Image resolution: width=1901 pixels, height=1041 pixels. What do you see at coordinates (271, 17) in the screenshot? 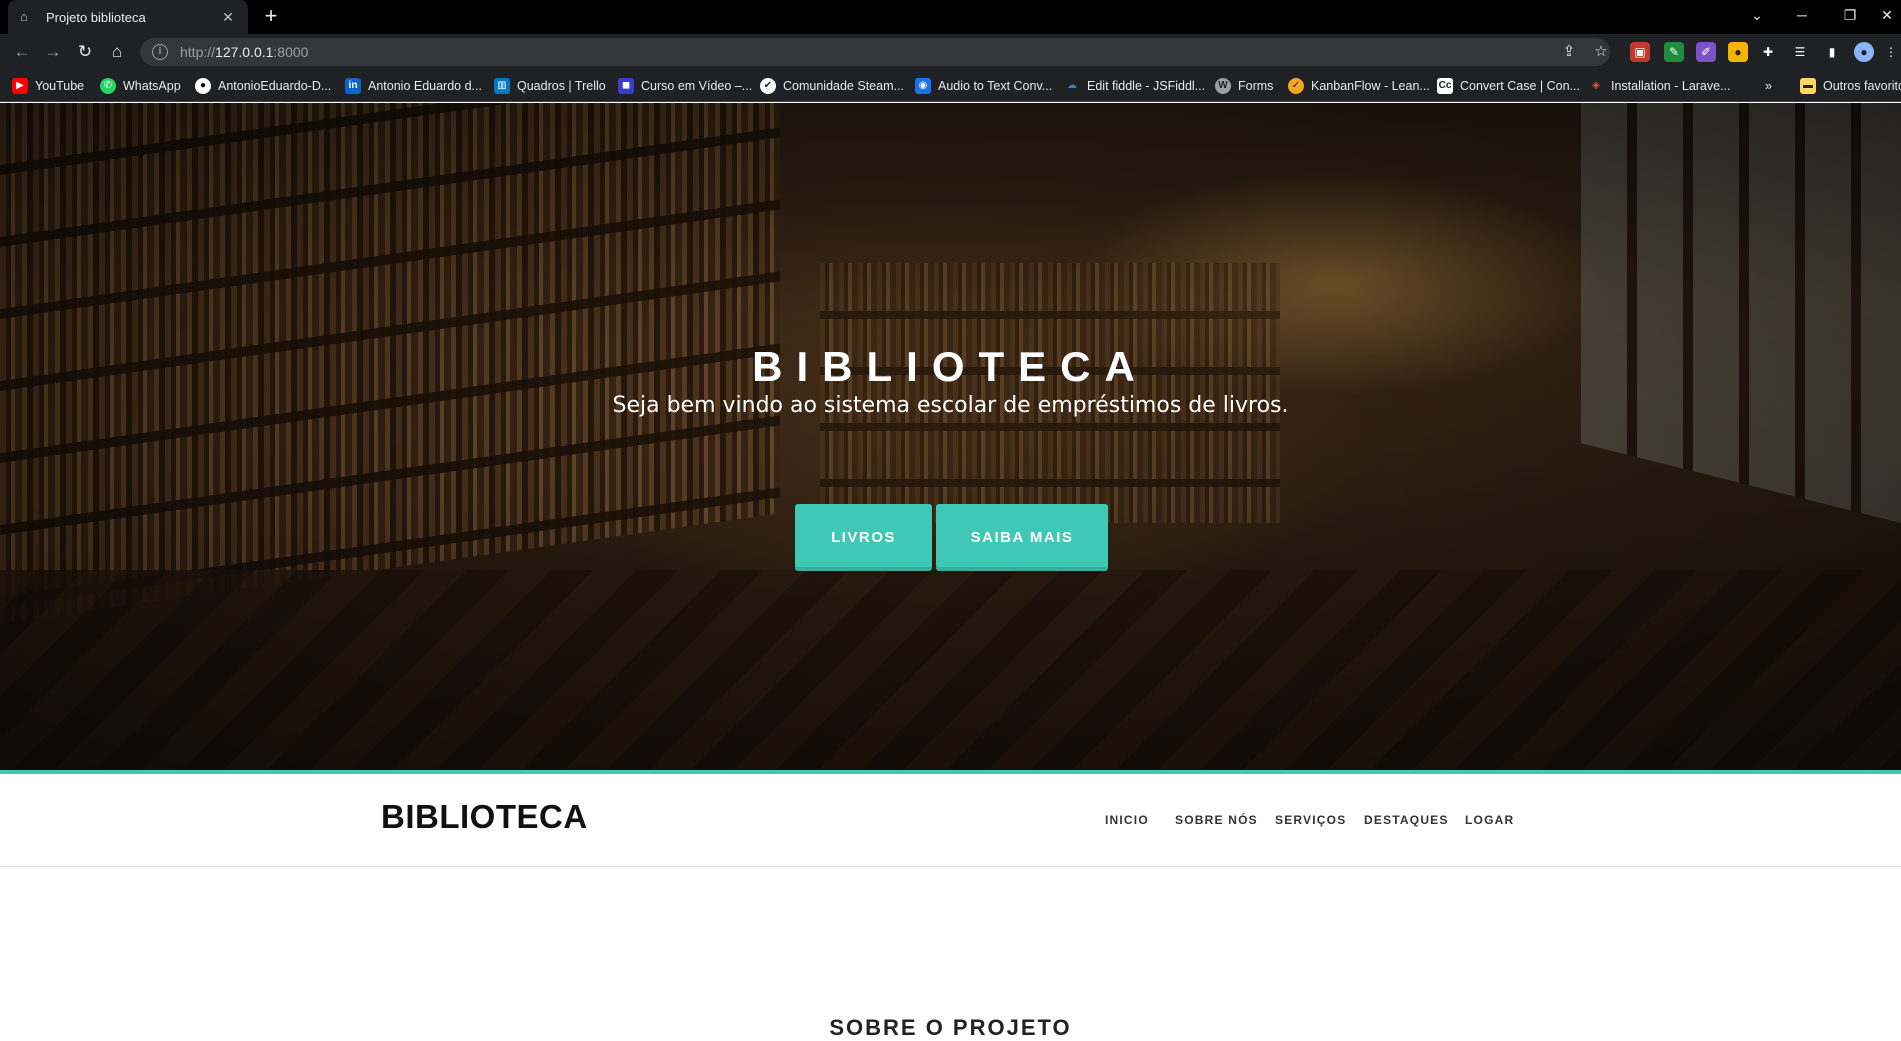
I see `new-tab-icon: +` at bounding box center [271, 17].